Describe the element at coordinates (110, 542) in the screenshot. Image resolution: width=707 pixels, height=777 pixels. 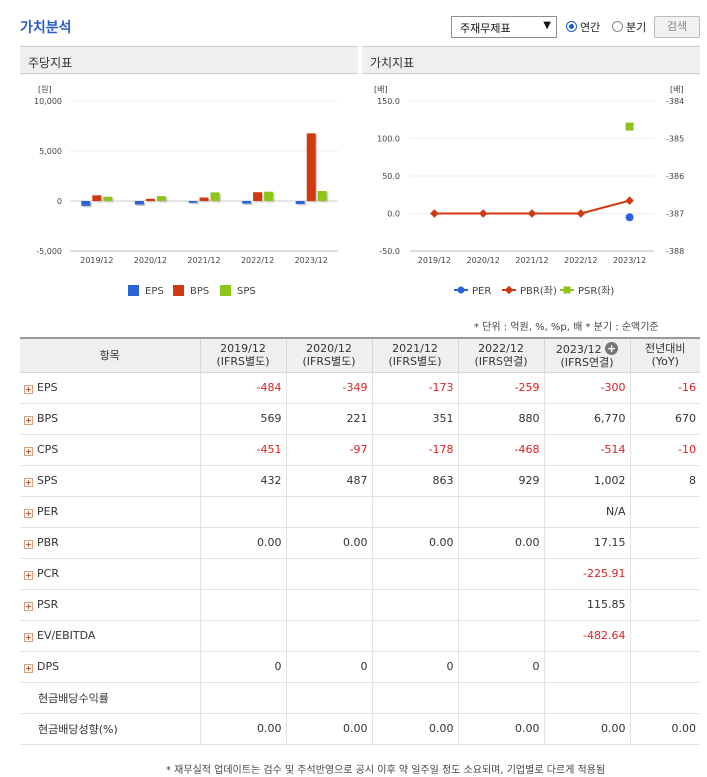
I see `row-label-cell: + PBR` at that location.